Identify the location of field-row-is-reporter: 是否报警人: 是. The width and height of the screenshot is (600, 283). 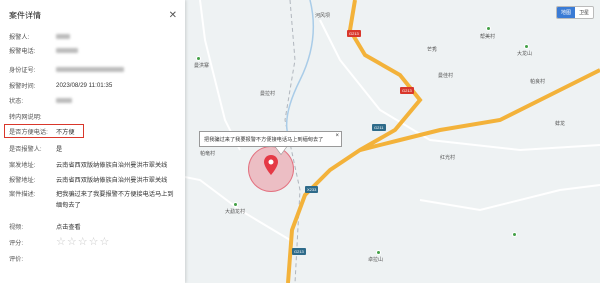
(35, 148).